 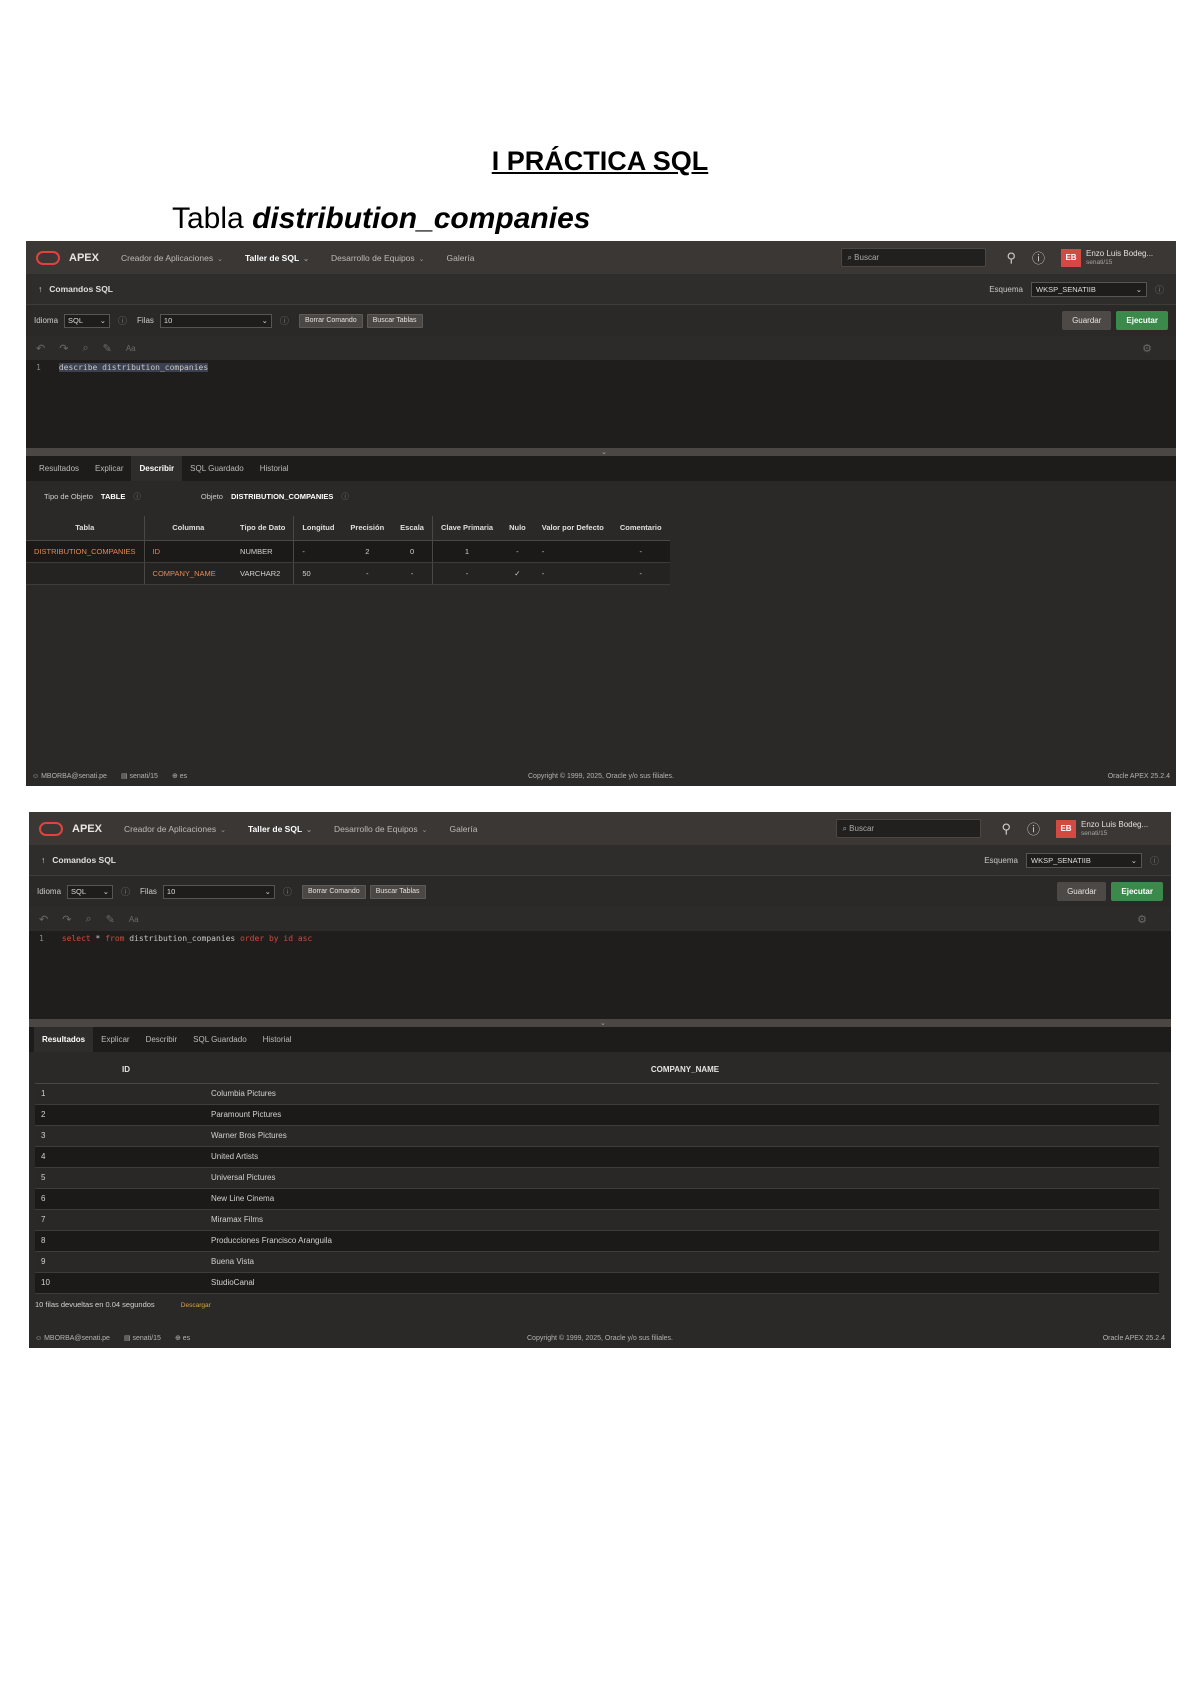 I want to click on sql-query: describe distribution_companies, so click(x=133, y=367).